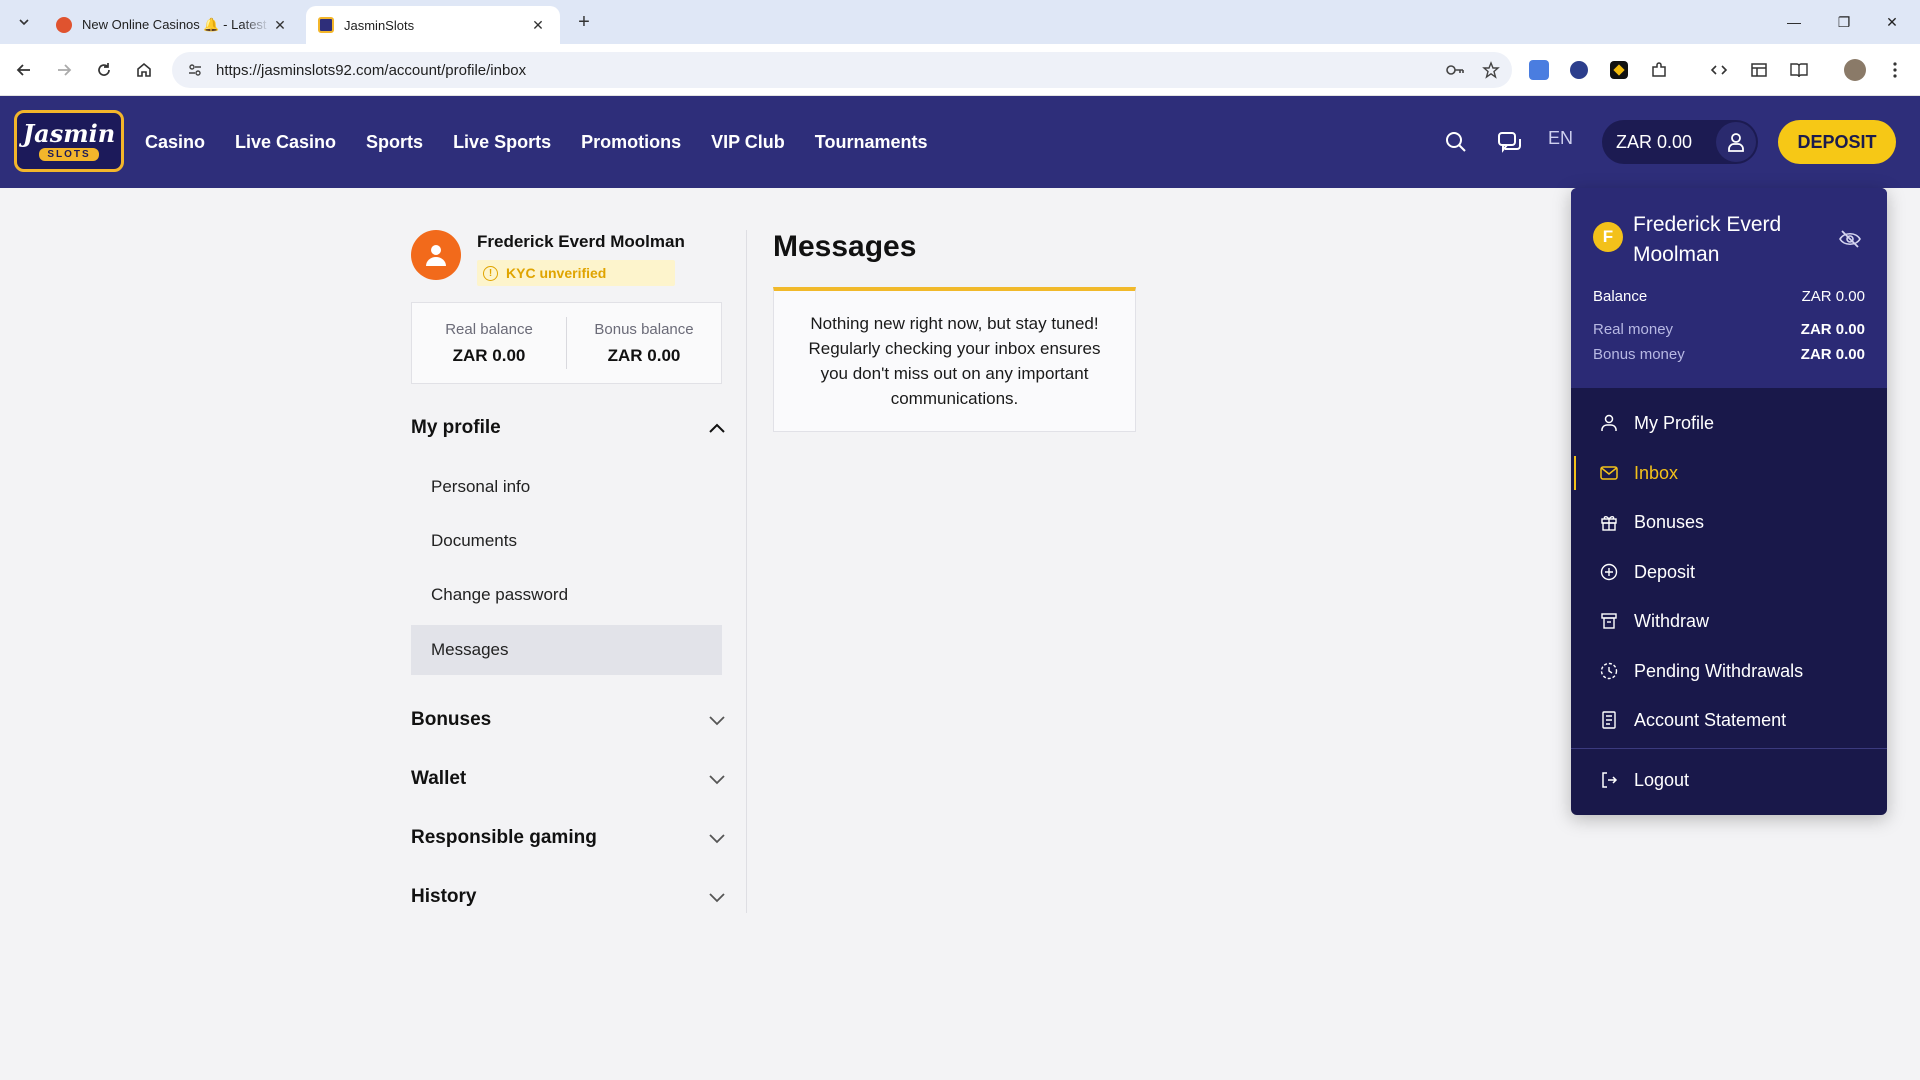  Describe the element at coordinates (1895, 70) in the screenshot. I see `browser-menu-icon` at that location.